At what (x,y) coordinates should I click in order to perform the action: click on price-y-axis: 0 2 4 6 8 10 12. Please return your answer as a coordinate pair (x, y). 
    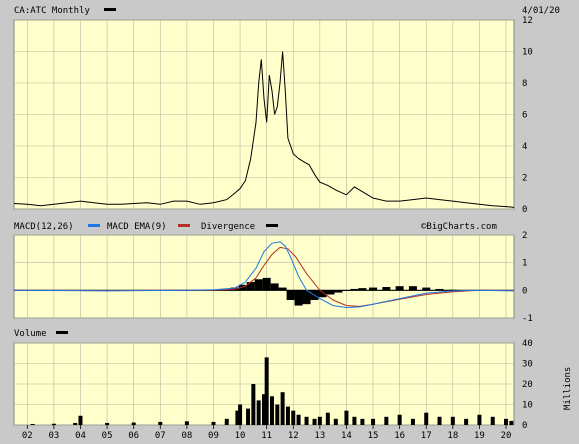
    Looking at the image, I should click on (527, 115).